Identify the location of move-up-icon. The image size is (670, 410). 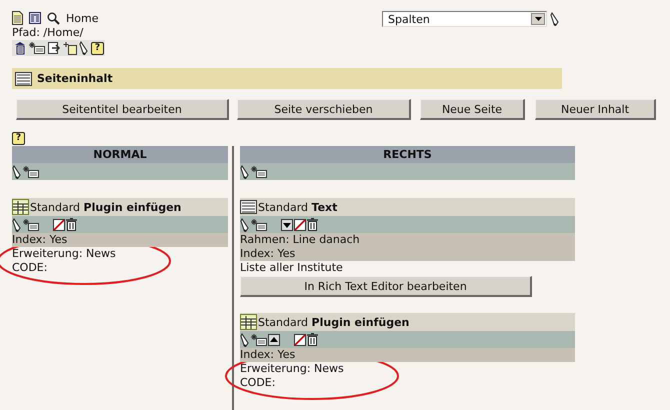
(274, 340).